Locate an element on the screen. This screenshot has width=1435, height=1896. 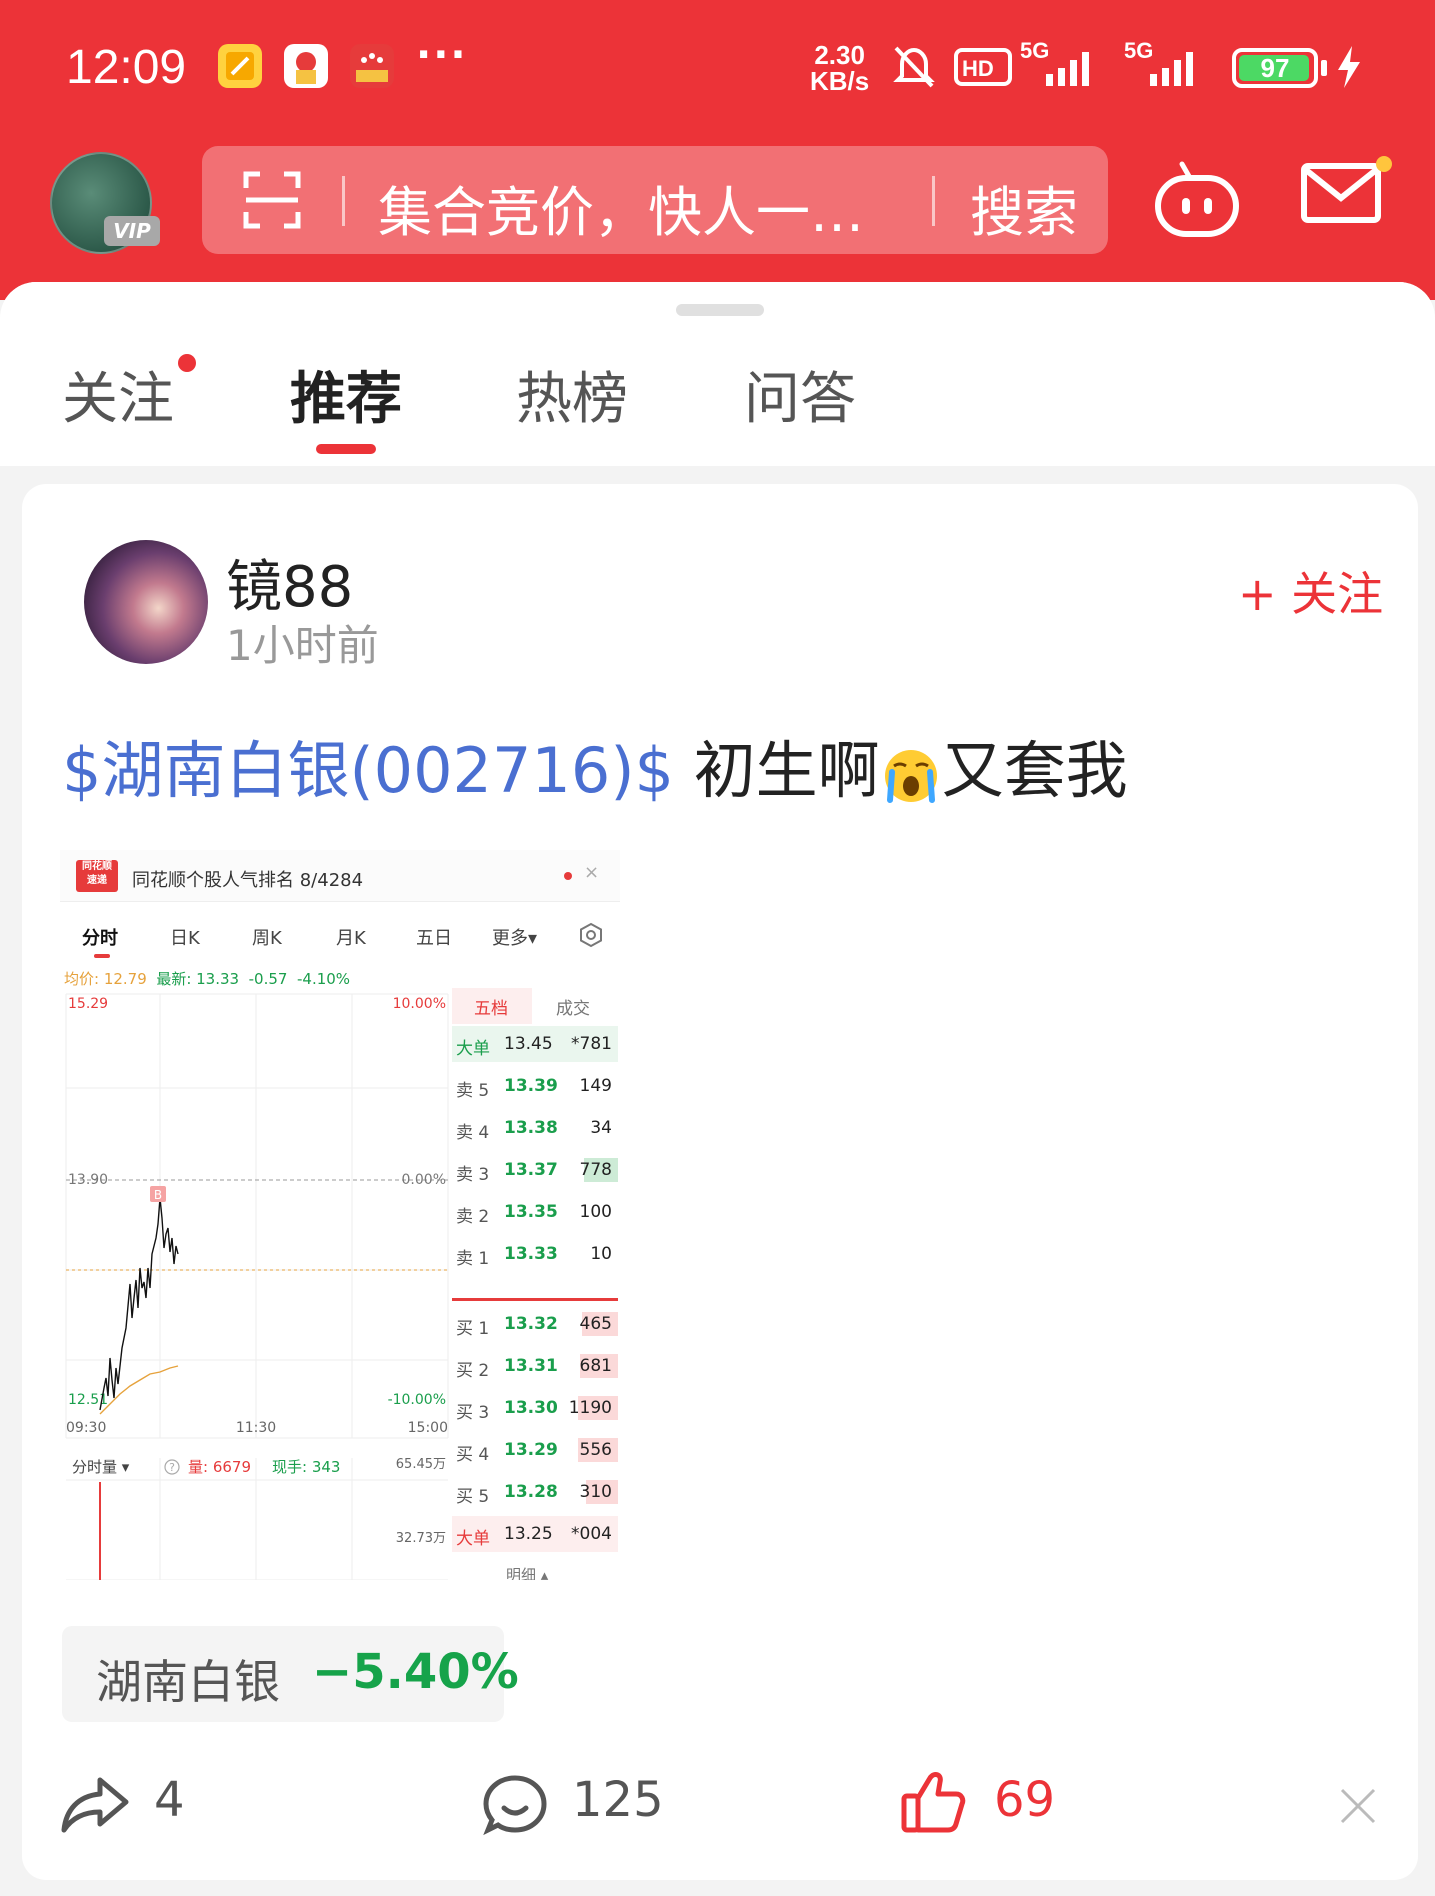
app-logo: 同花顺 速递 is located at coordinates (97, 876).